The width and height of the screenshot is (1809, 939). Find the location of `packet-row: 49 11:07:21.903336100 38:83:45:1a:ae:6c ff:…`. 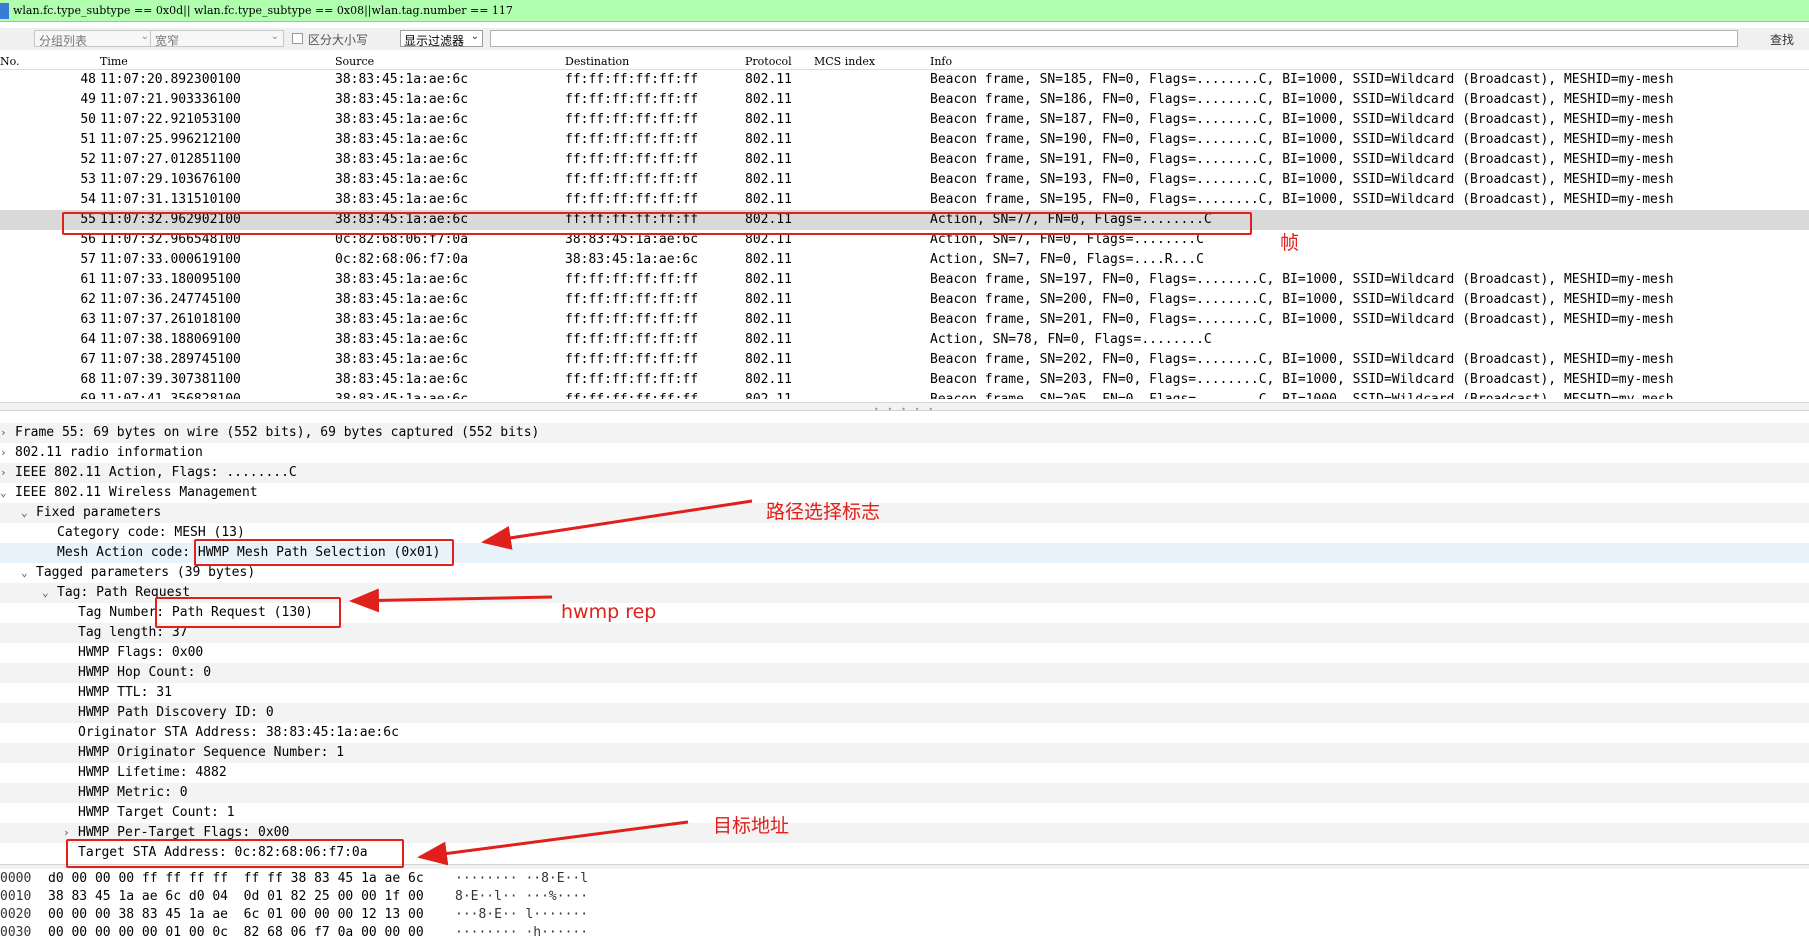

packet-row: 49 11:07:21.903336100 38:83:45:1a:ae:6c ff:… is located at coordinates (904, 100).